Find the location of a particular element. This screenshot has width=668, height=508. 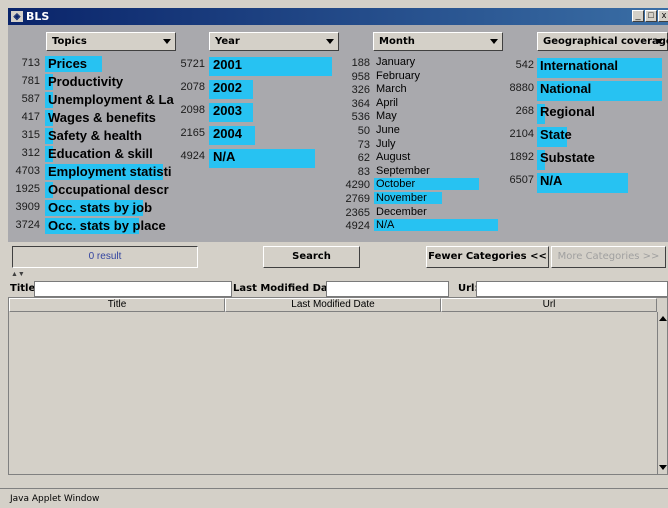

scroll-up-icon is located at coordinates (663, 318).